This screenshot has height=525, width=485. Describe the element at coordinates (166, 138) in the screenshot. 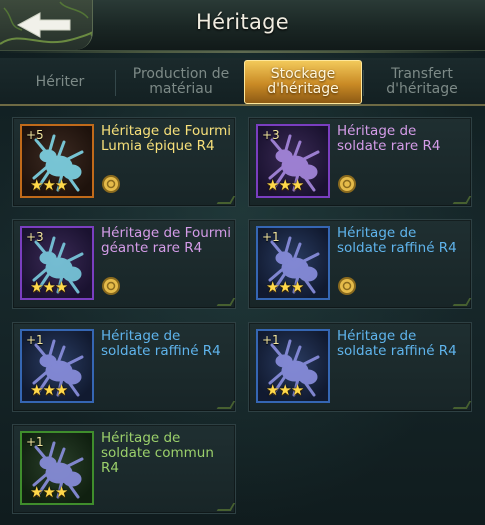

I see `item-name: Héritage de Fourmi Lumia épique R4` at that location.